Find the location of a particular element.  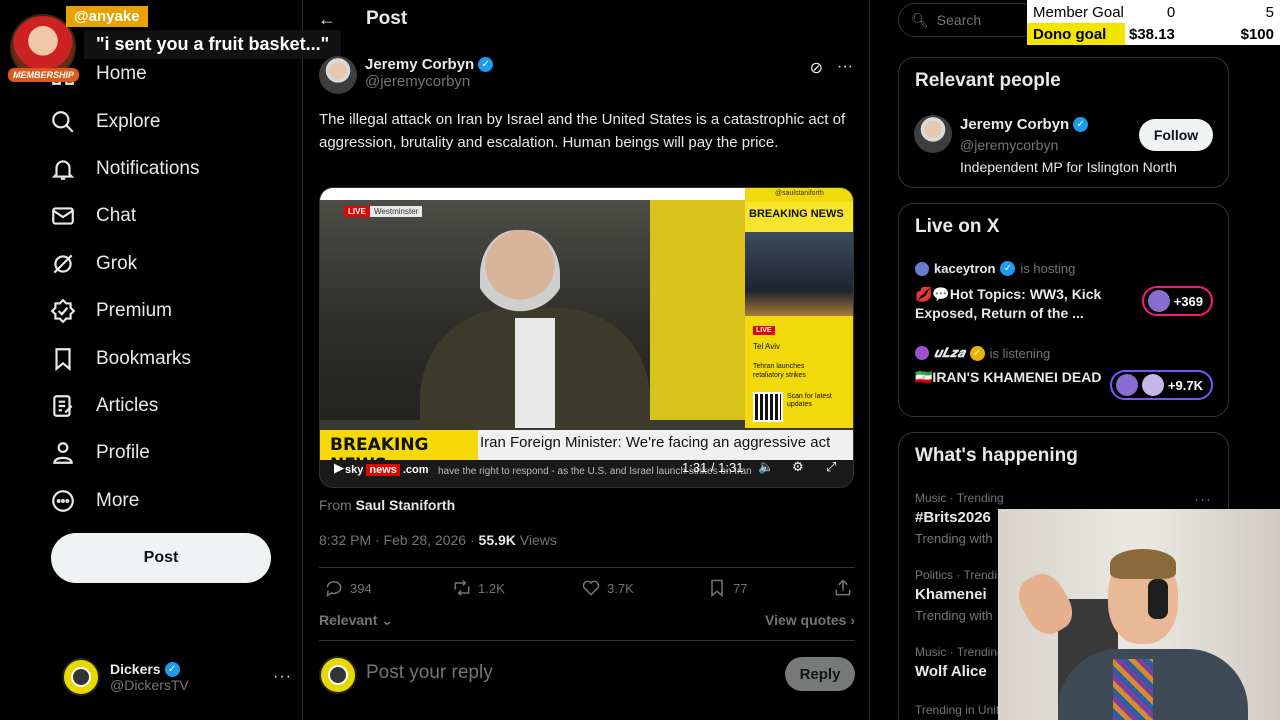

overlay-message: "i sent you a fruit basket..." is located at coordinates (213, 44).